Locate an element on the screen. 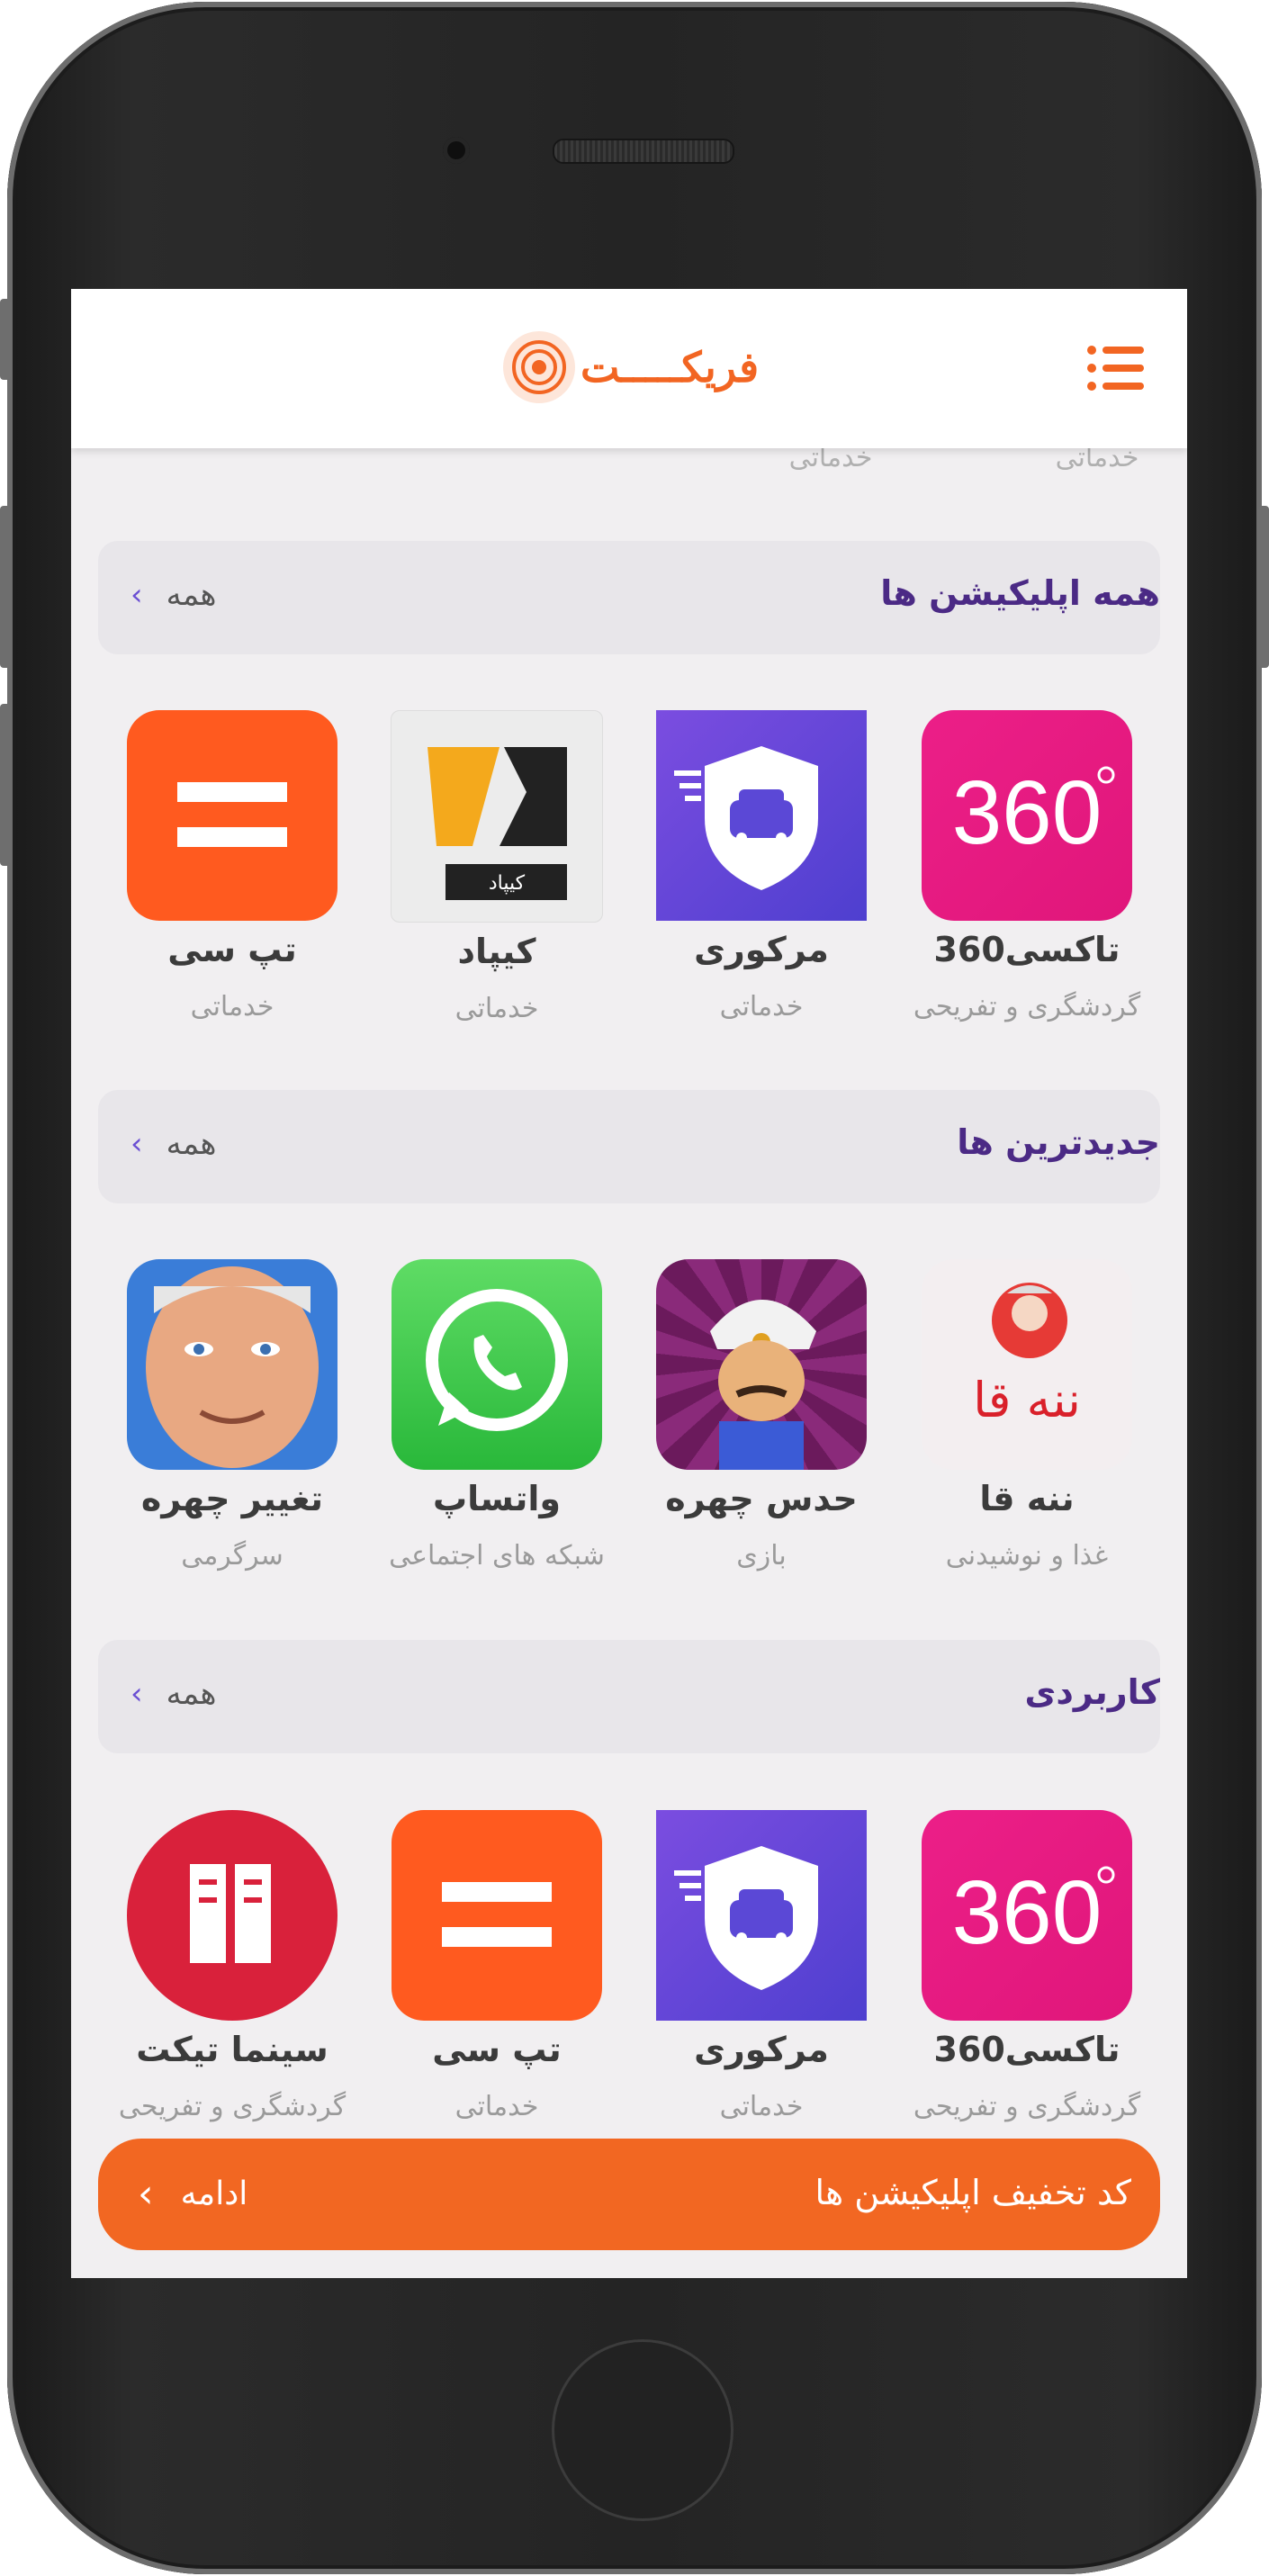  app-card-kipod: کیپاد کیپاد خدماتی is located at coordinates (497, 867).